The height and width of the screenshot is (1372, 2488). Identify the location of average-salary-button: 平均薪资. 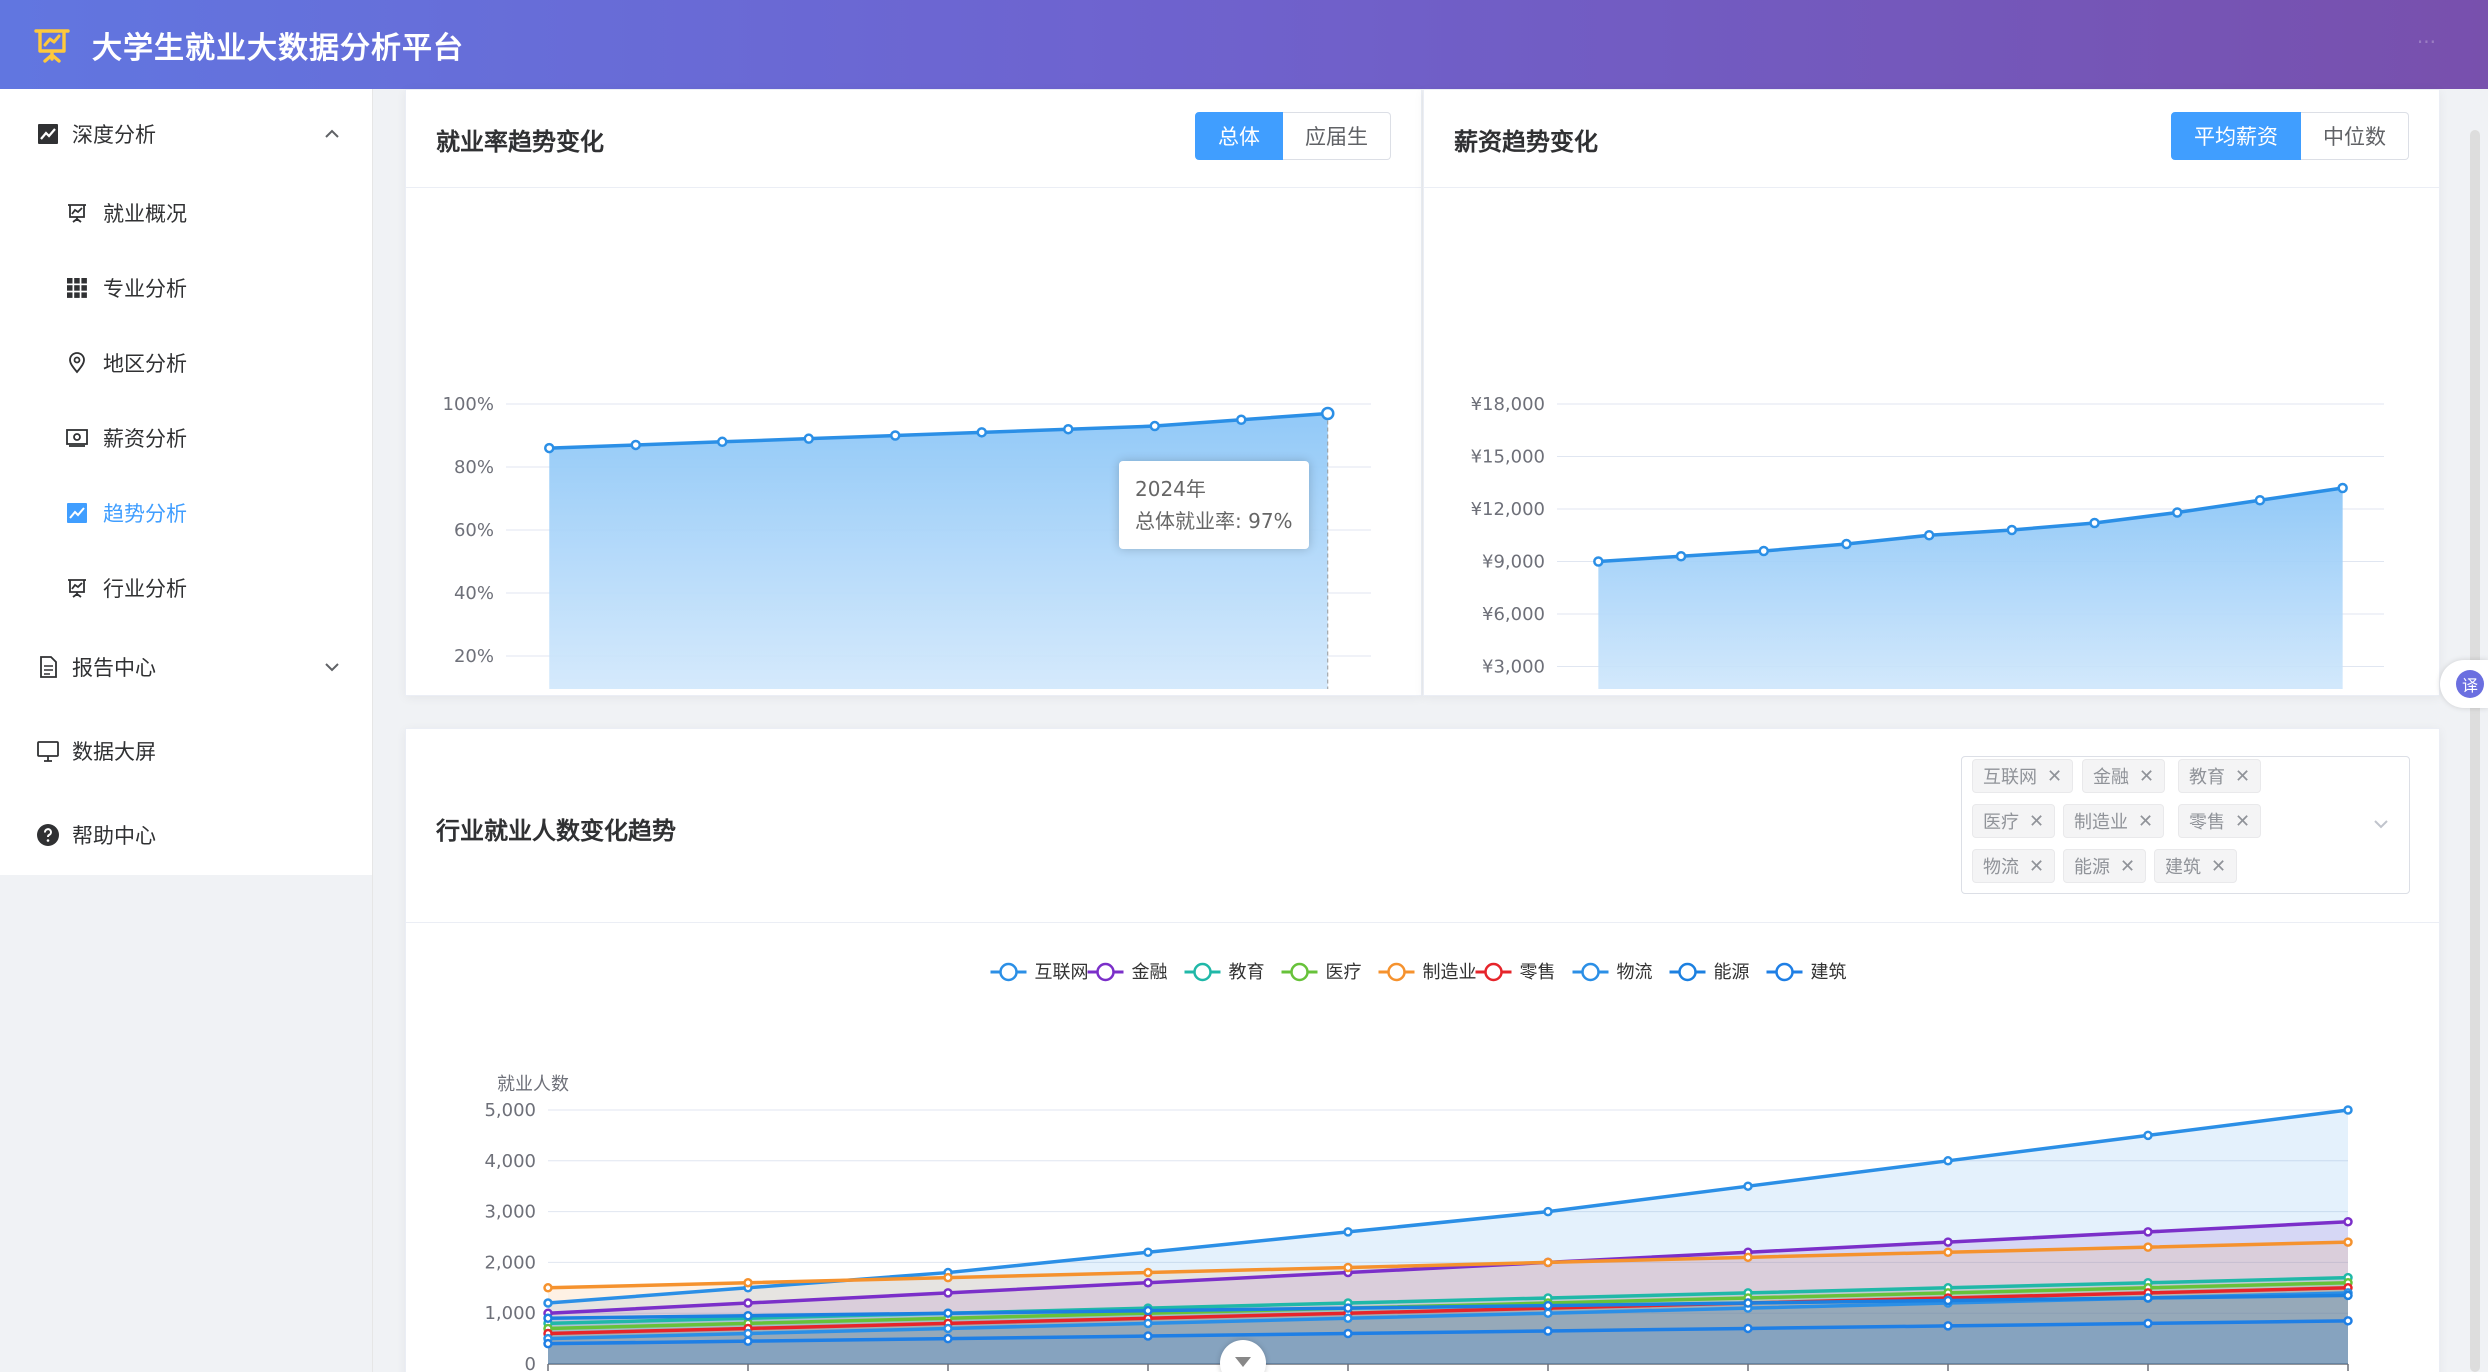
(2236, 136).